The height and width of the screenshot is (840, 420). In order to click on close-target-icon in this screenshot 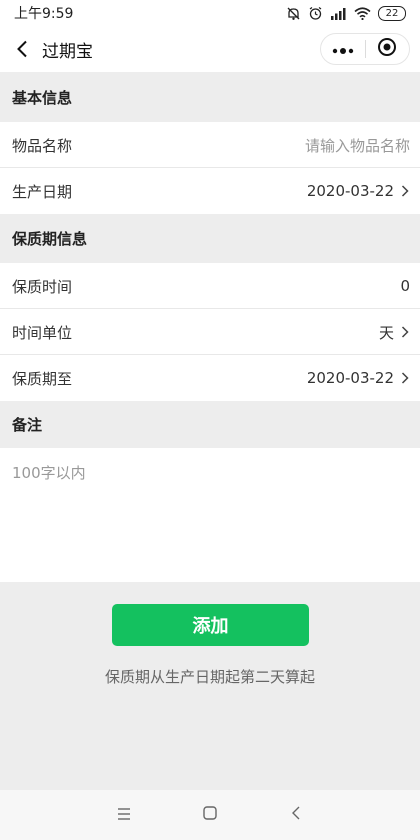, I will do `click(387, 49)`.